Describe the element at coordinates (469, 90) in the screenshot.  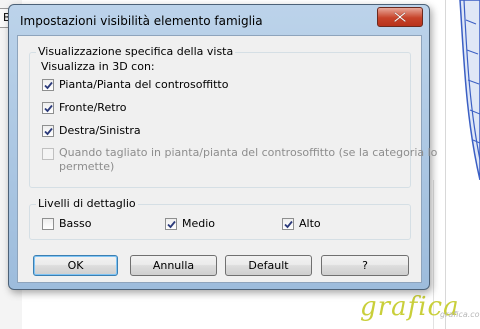
I see `background-drawing` at that location.